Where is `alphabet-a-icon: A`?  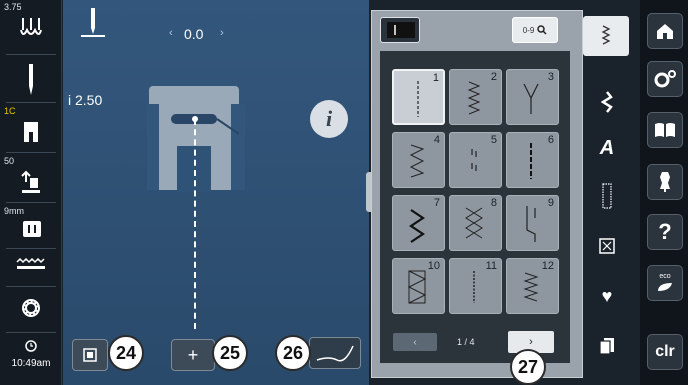 alphabet-a-icon: A is located at coordinates (607, 147).